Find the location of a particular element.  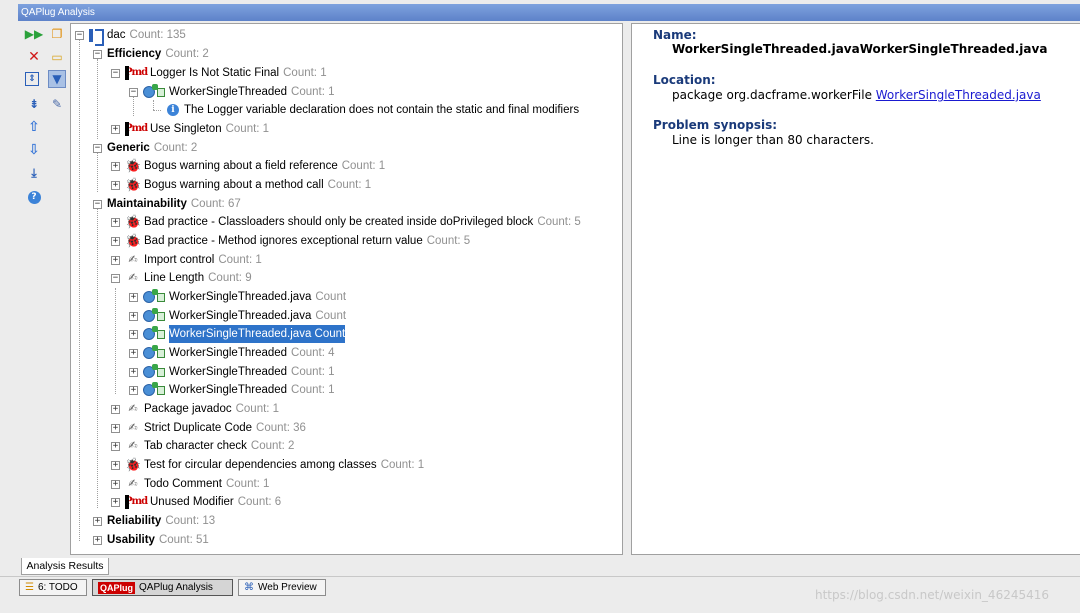

watermark: https://blog.csdn.net/weixin_46245416 is located at coordinates (932, 595).